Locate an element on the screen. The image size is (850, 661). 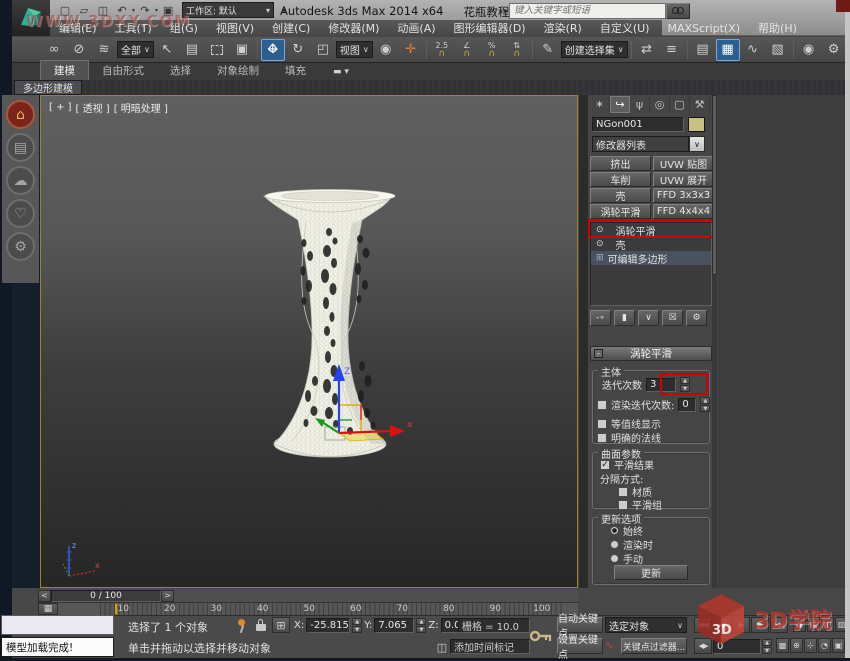
time-slider-prev-button: < is located at coordinates (44, 595).